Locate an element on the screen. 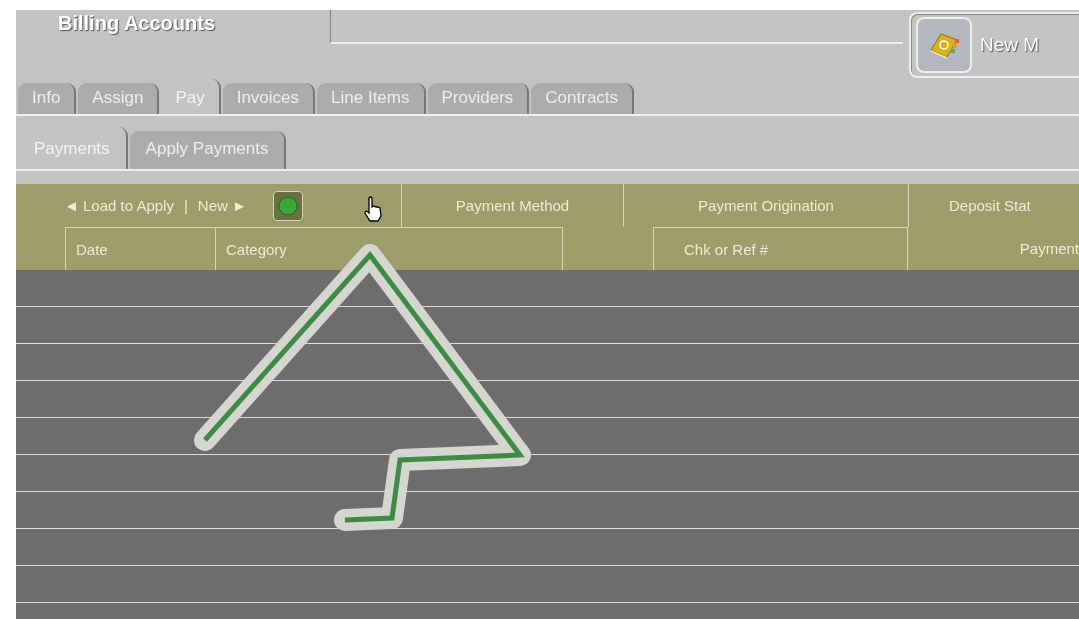 The width and height of the screenshot is (1079, 619). tab: Line Items is located at coordinates (371, 98).